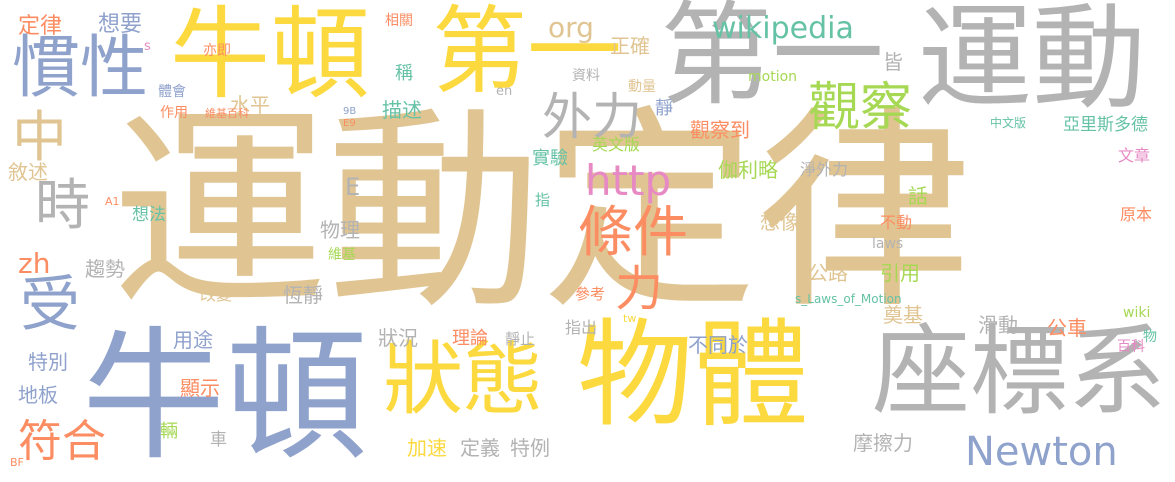 This screenshot has height=482, width=1175. Describe the element at coordinates (860, 108) in the screenshot. I see `word: 觀察` at that location.